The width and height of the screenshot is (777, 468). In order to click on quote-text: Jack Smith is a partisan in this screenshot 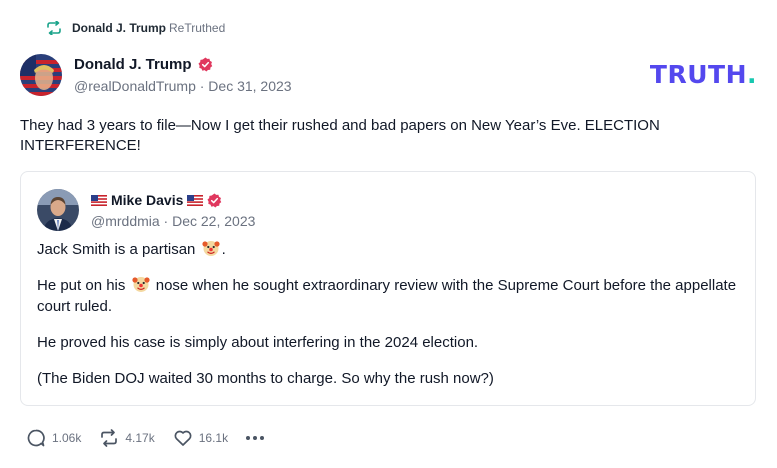, I will do `click(118, 249)`.